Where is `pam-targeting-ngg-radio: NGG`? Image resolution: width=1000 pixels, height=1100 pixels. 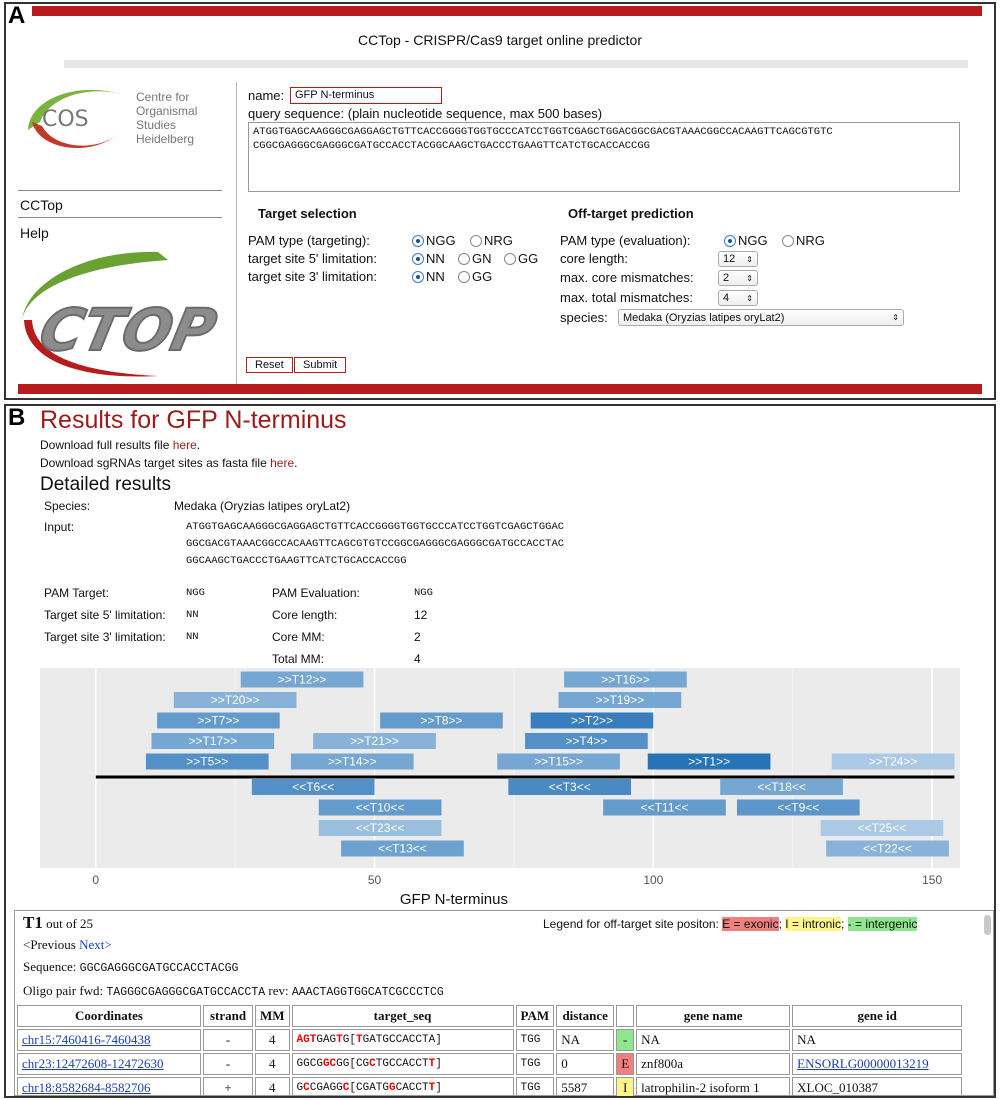 pam-targeting-ngg-radio: NGG is located at coordinates (434, 240).